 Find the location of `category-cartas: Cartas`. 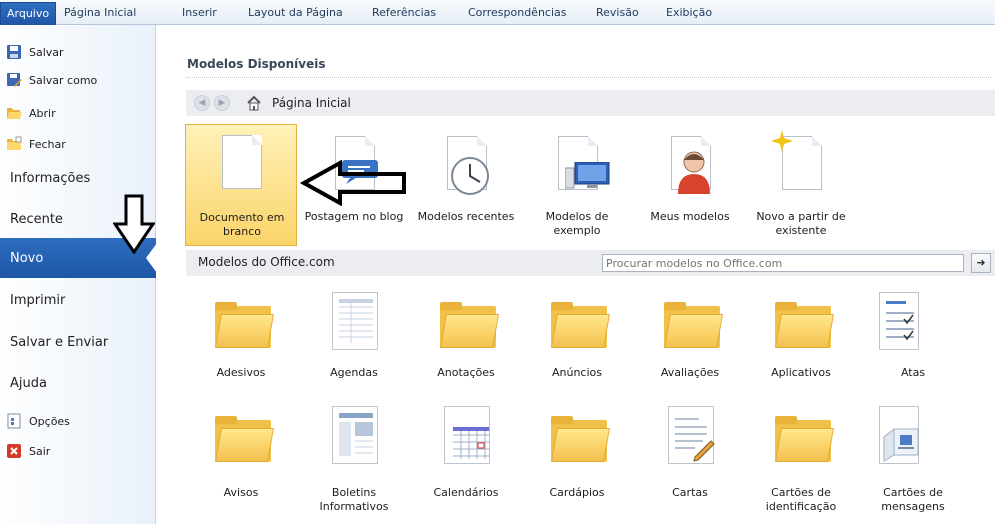

category-cartas: Cartas is located at coordinates (690, 454).